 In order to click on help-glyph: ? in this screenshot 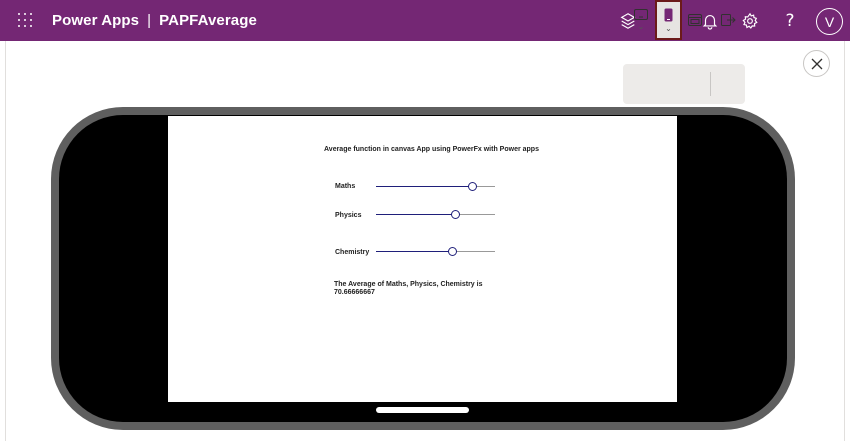, I will do `click(790, 21)`.